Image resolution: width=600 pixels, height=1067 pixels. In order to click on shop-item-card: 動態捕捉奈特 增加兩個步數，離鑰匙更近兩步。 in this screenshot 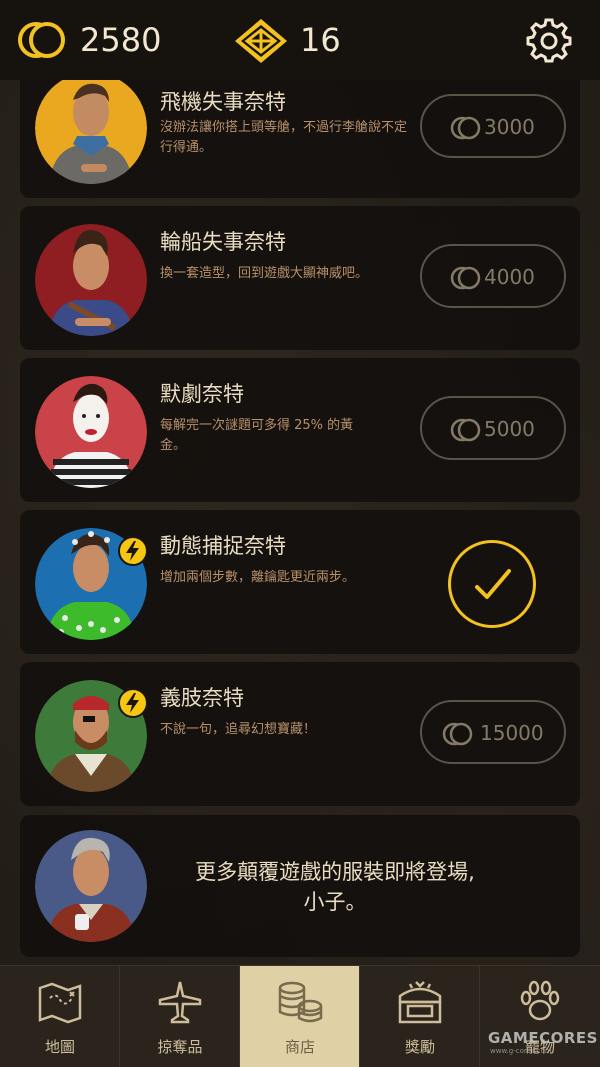, I will do `click(300, 582)`.